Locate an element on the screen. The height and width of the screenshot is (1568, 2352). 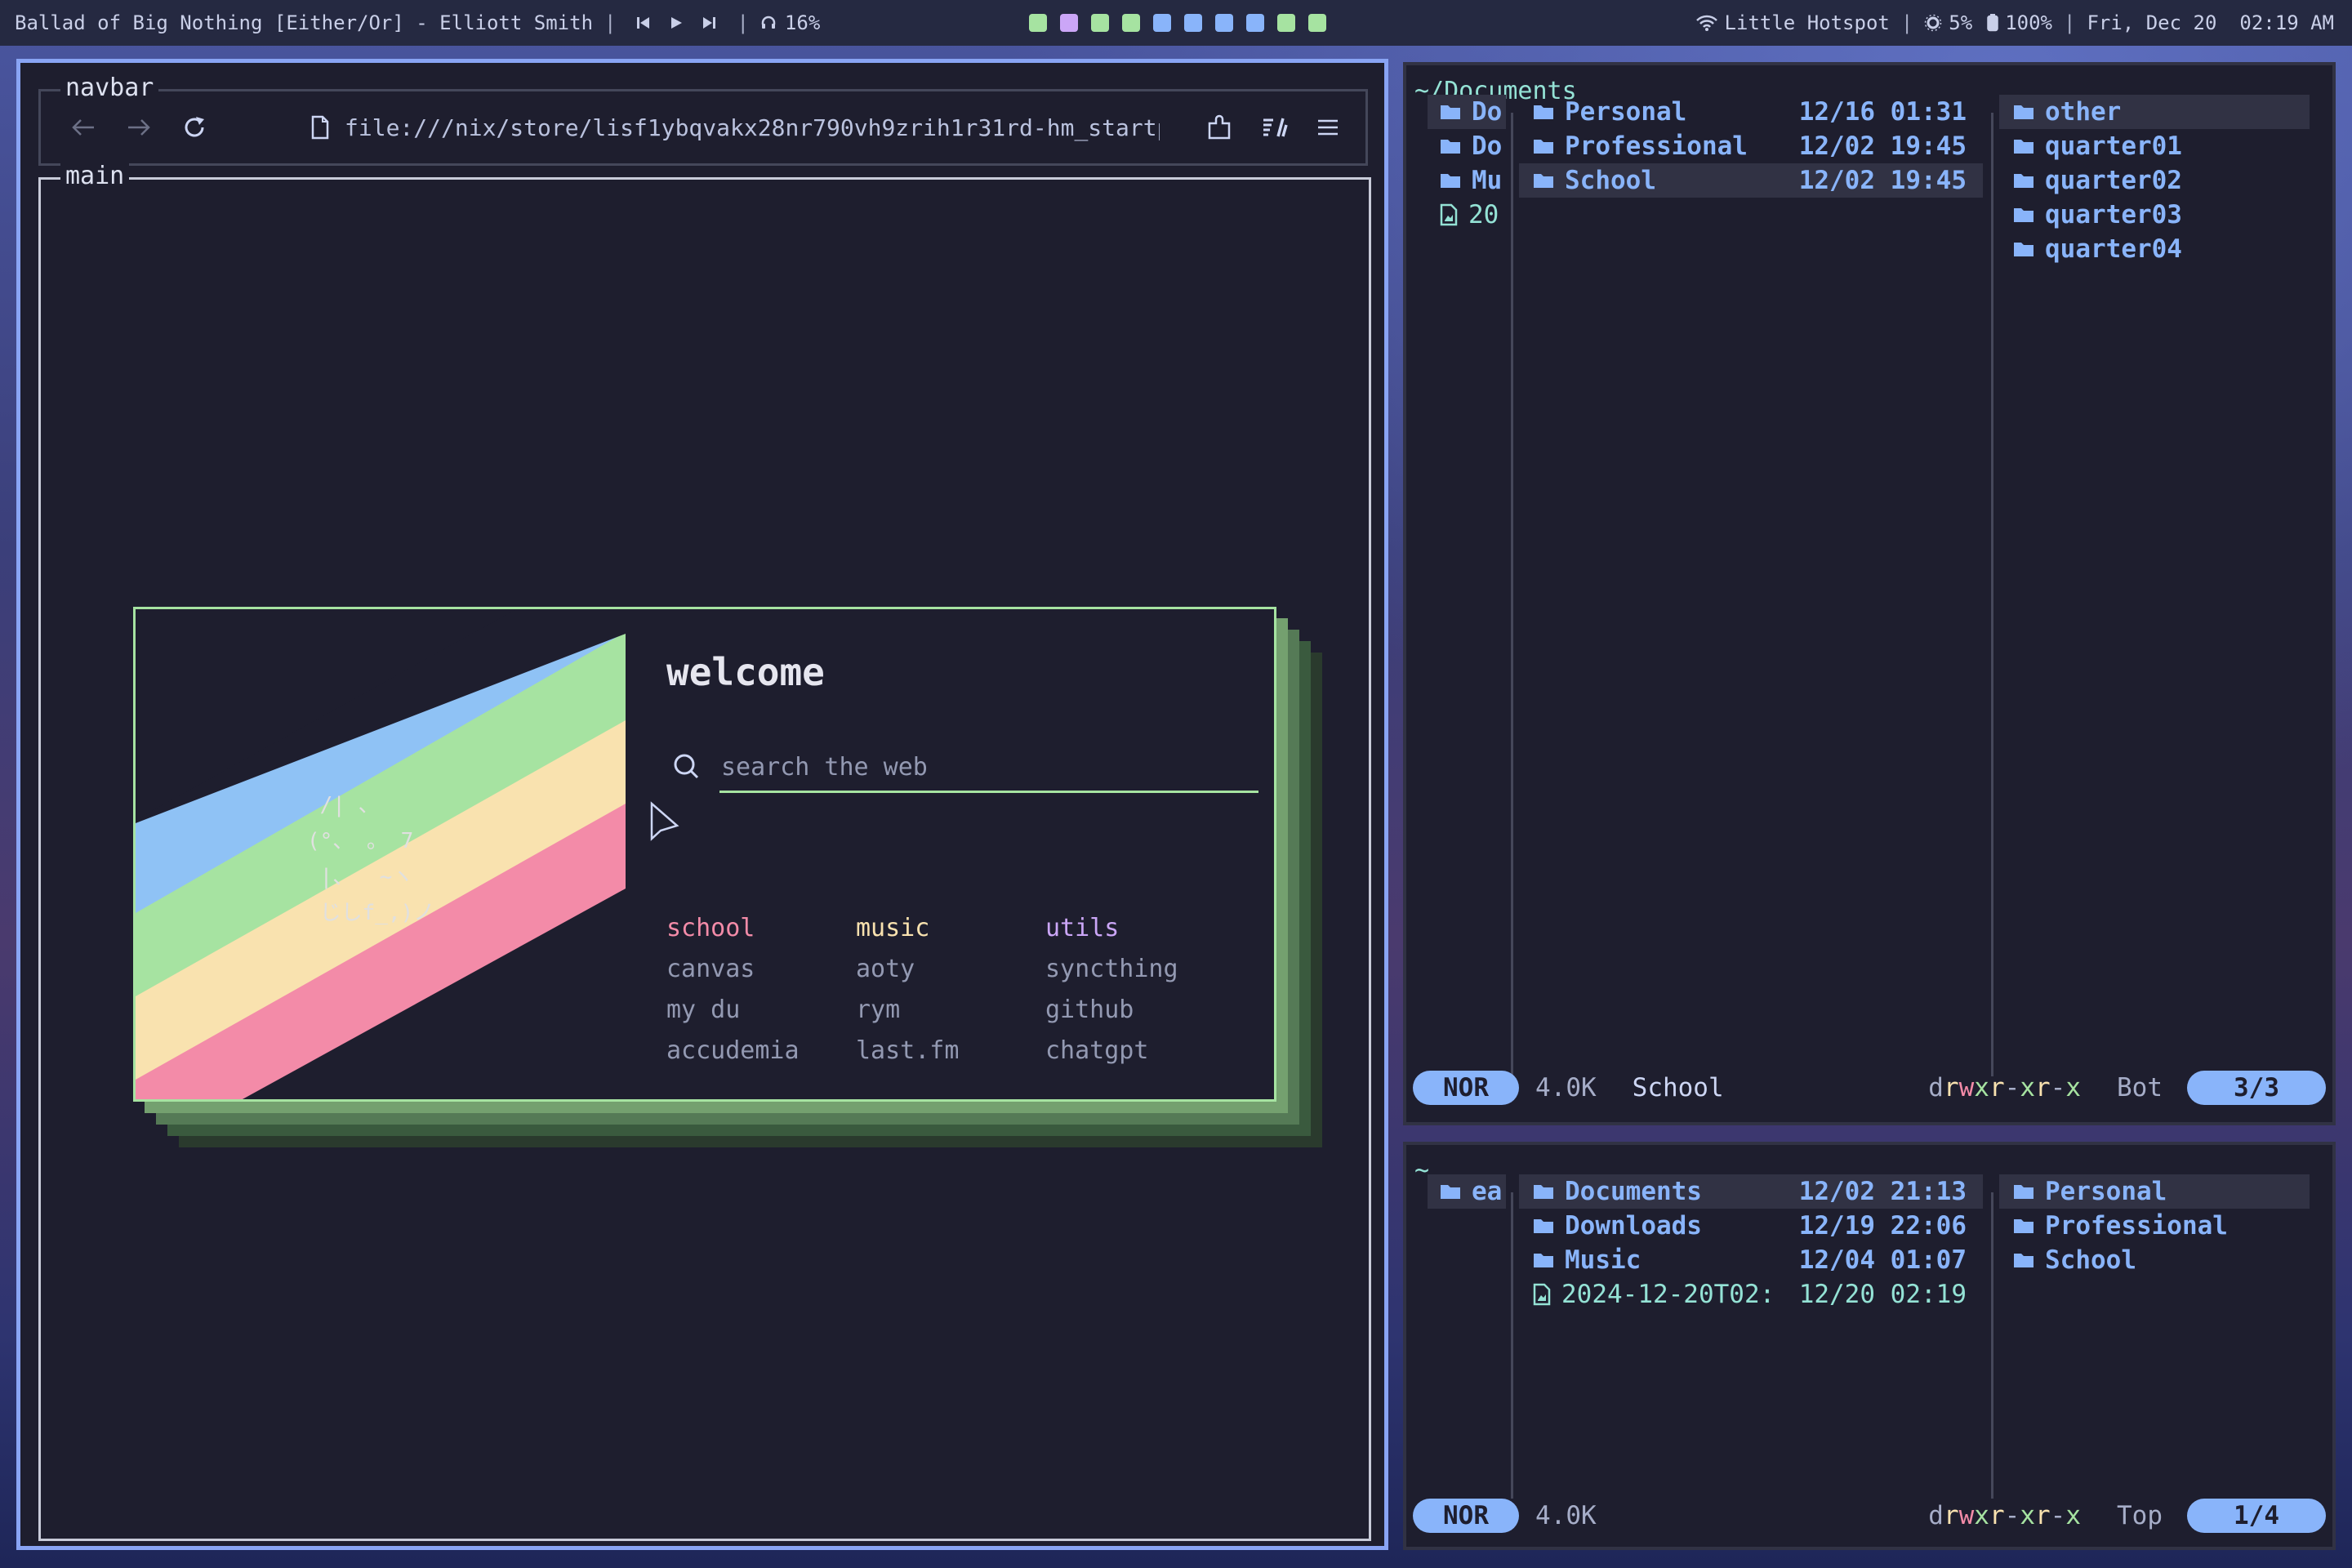
preview-entry: Personal is located at coordinates (2154, 1191).